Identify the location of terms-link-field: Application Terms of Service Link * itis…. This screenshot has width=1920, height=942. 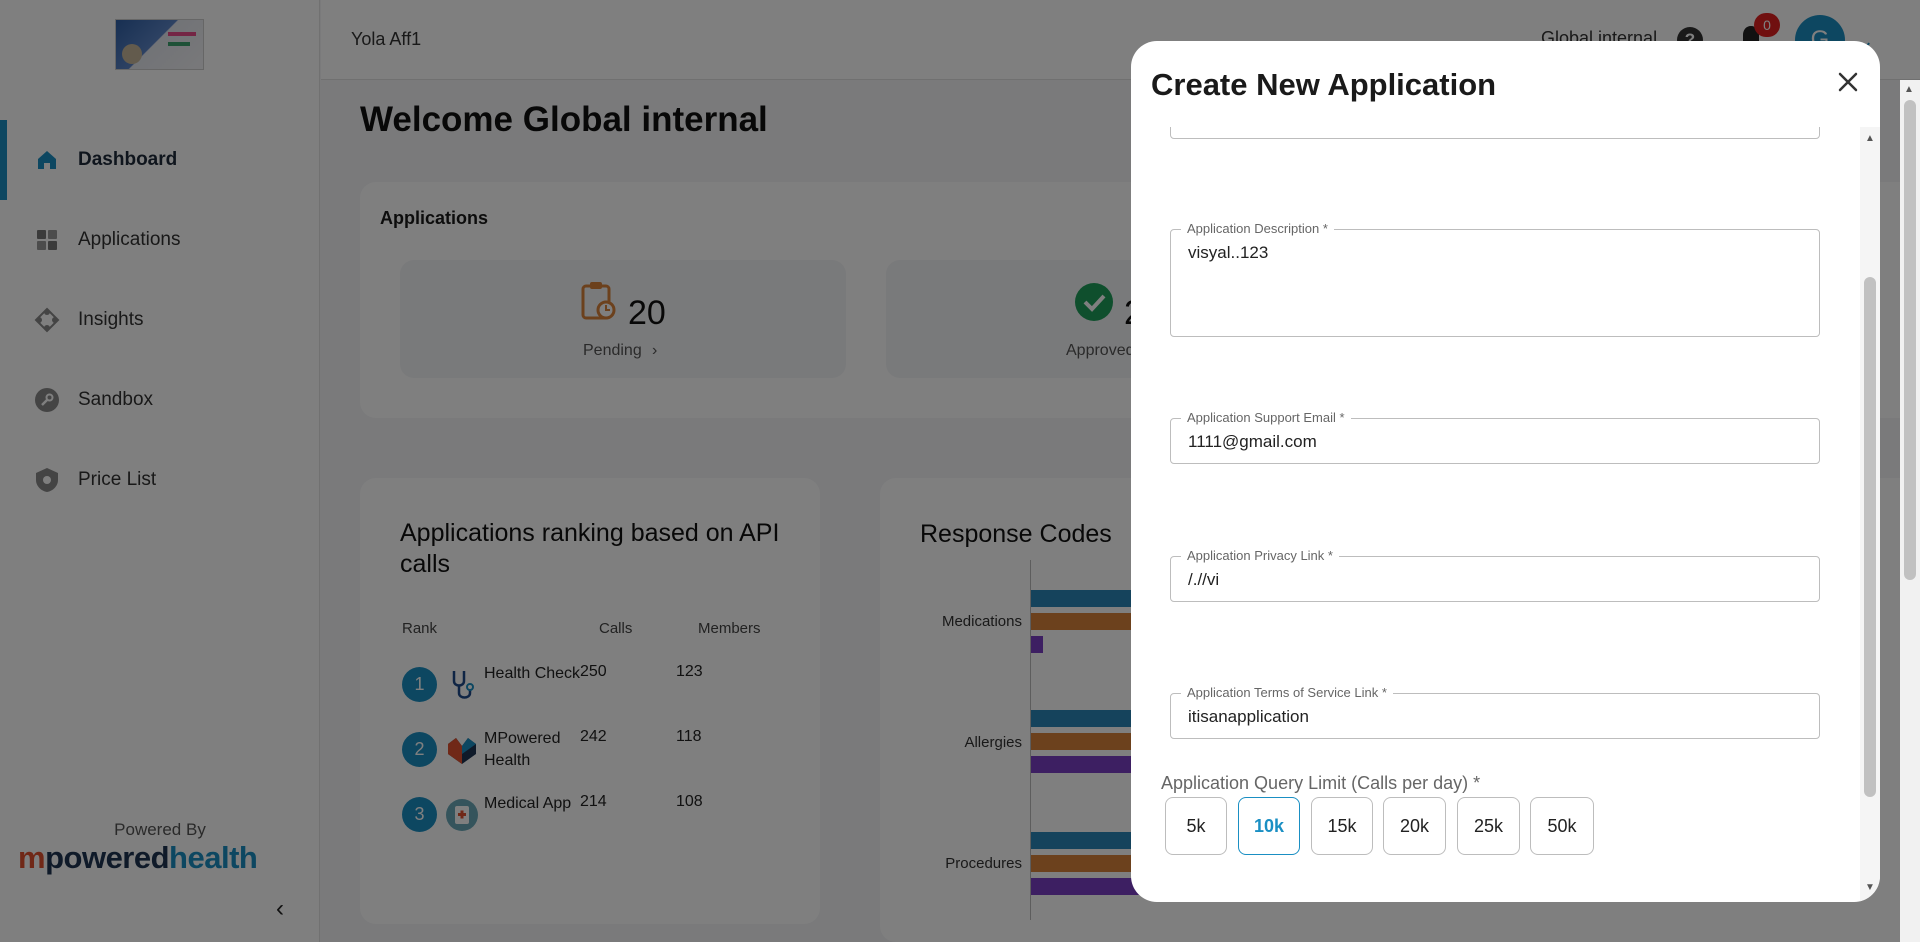
(1495, 712).